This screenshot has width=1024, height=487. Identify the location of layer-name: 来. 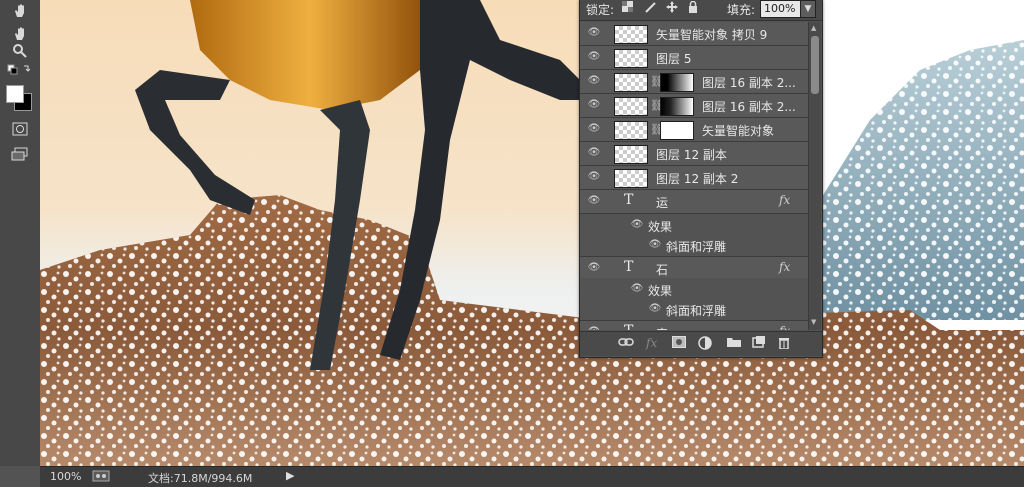
(662, 327).